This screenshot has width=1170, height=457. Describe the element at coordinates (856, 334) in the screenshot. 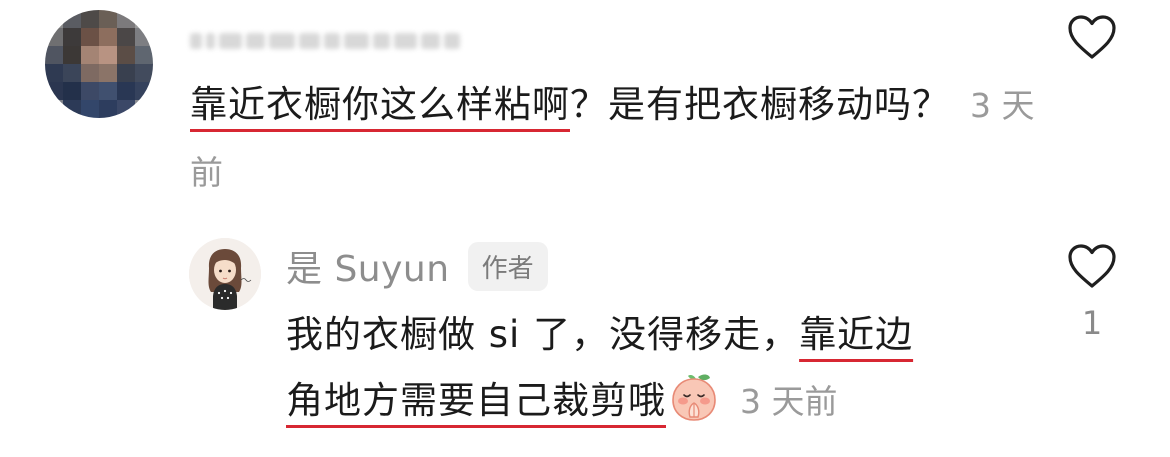

I see `reply-text-highlight-1: 靠近边` at that location.